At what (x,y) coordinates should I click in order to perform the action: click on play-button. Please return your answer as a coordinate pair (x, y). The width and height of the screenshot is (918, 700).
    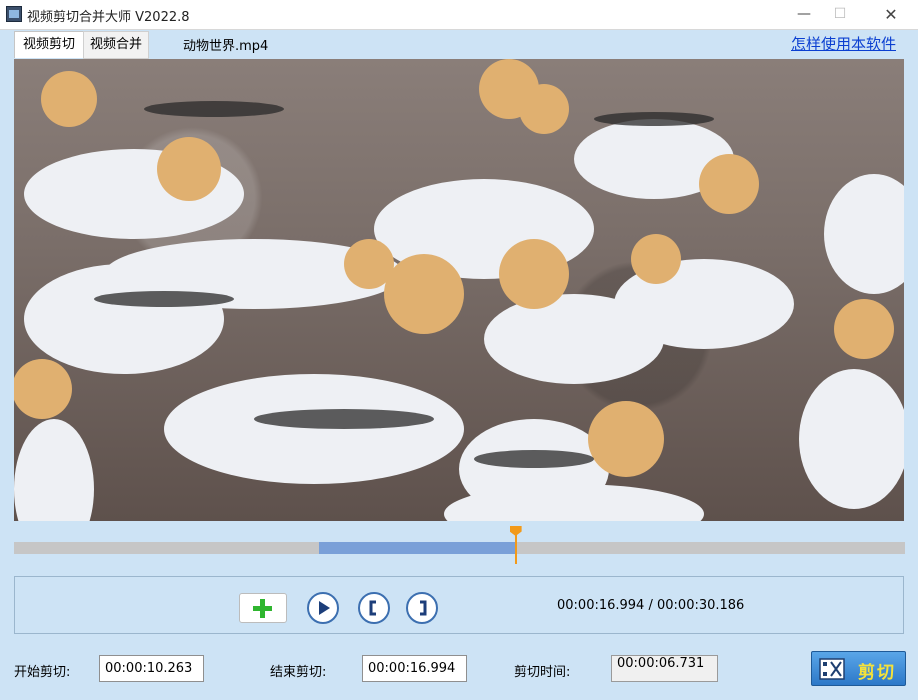
    Looking at the image, I should click on (323, 608).